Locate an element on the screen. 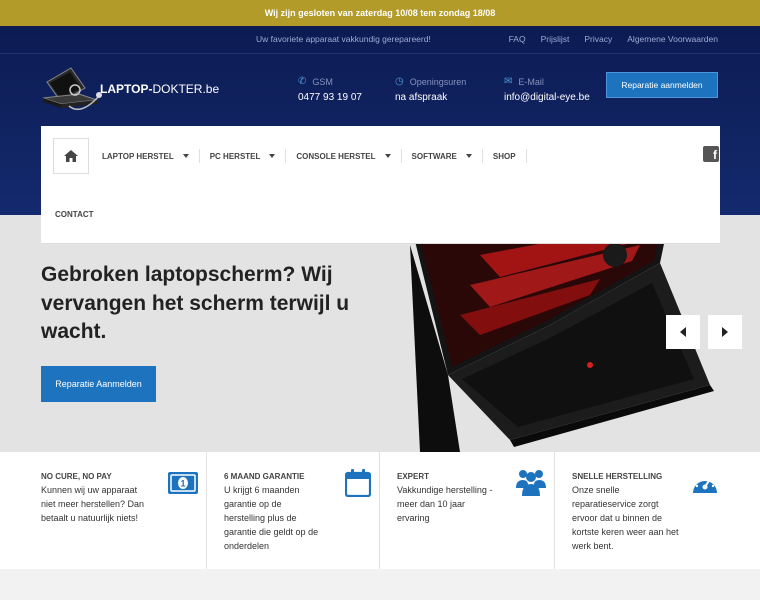 This screenshot has height=600, width=760. nav-item-pc-herstel: PC HERSTEL is located at coordinates (248, 156).